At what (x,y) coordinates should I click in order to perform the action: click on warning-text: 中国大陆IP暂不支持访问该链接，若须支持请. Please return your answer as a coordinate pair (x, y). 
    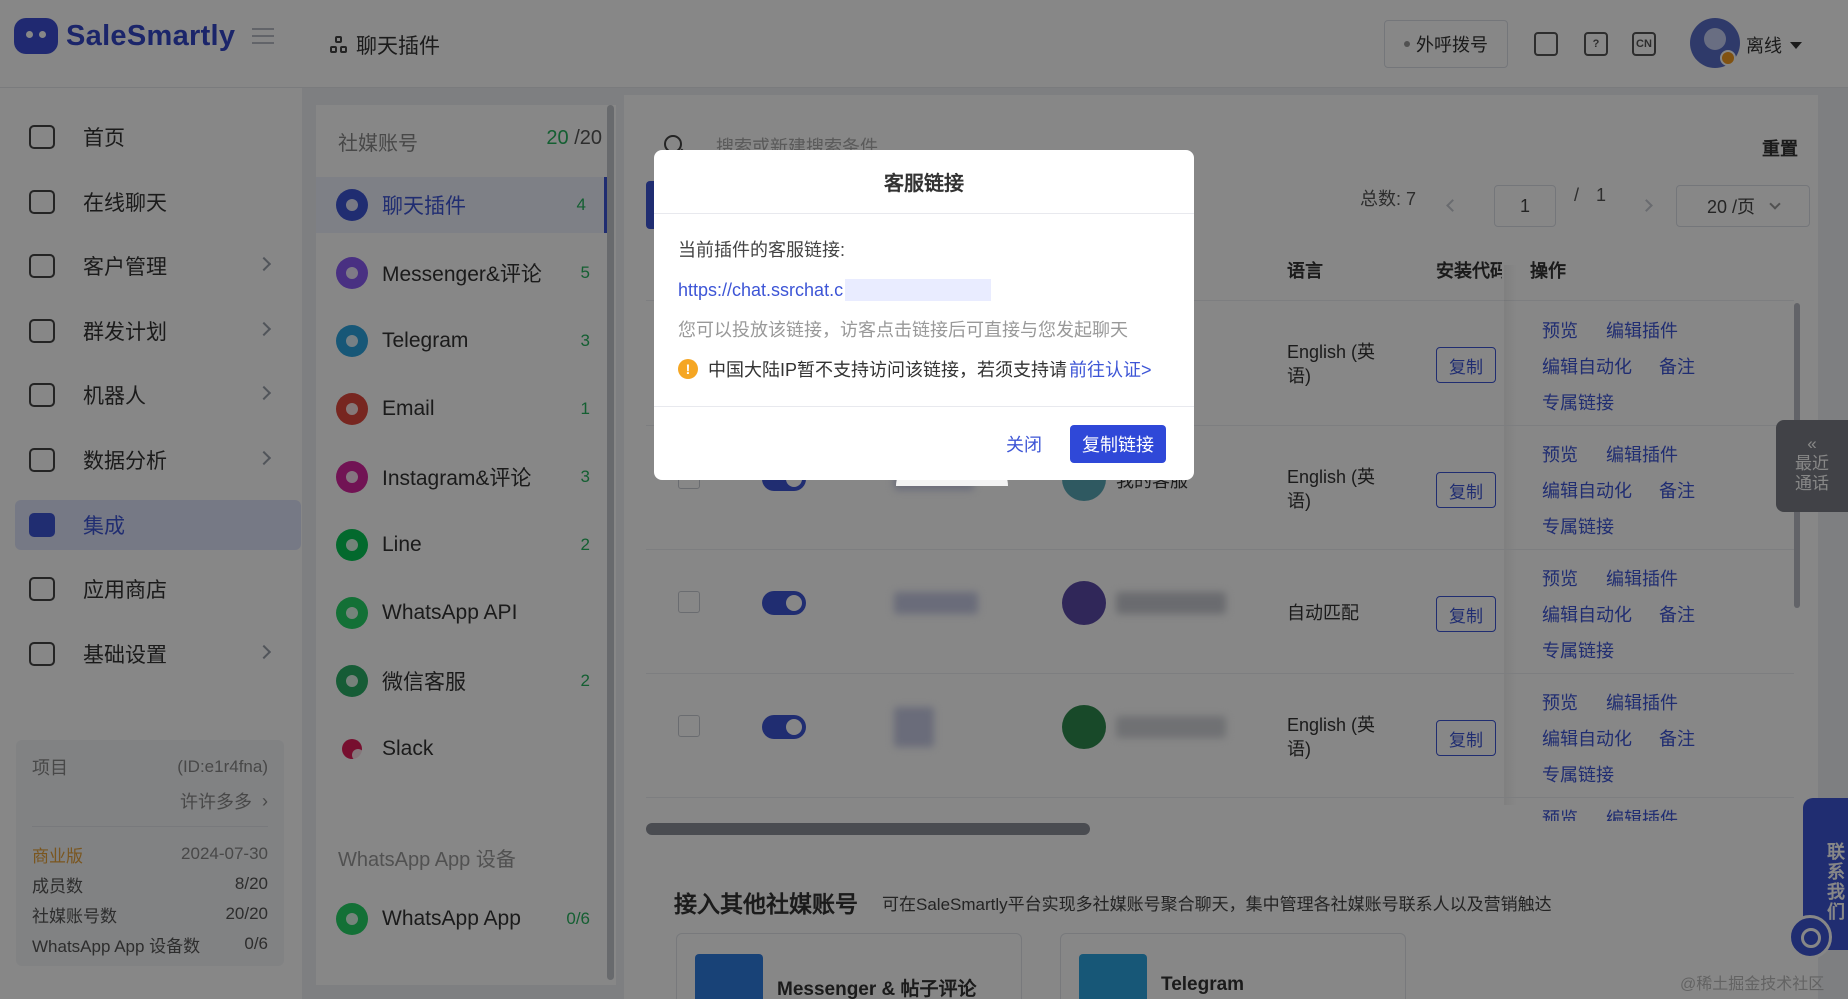
    Looking at the image, I should click on (888, 370).